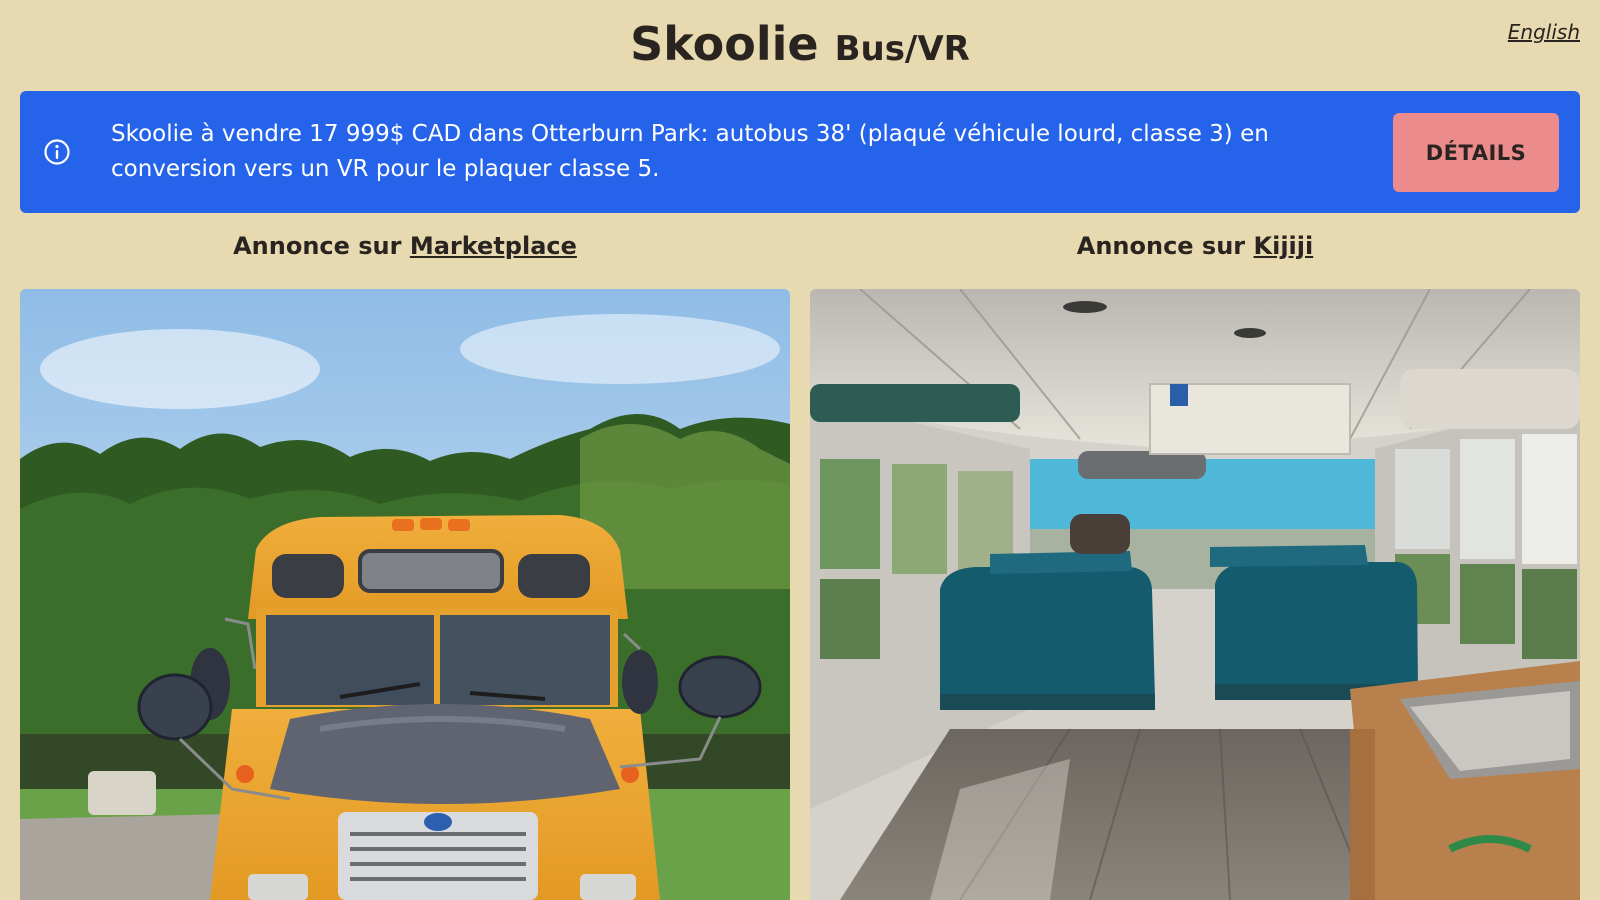 The height and width of the screenshot is (900, 1600). What do you see at coordinates (1476, 152) in the screenshot?
I see `details-button: DÉTAILS` at bounding box center [1476, 152].